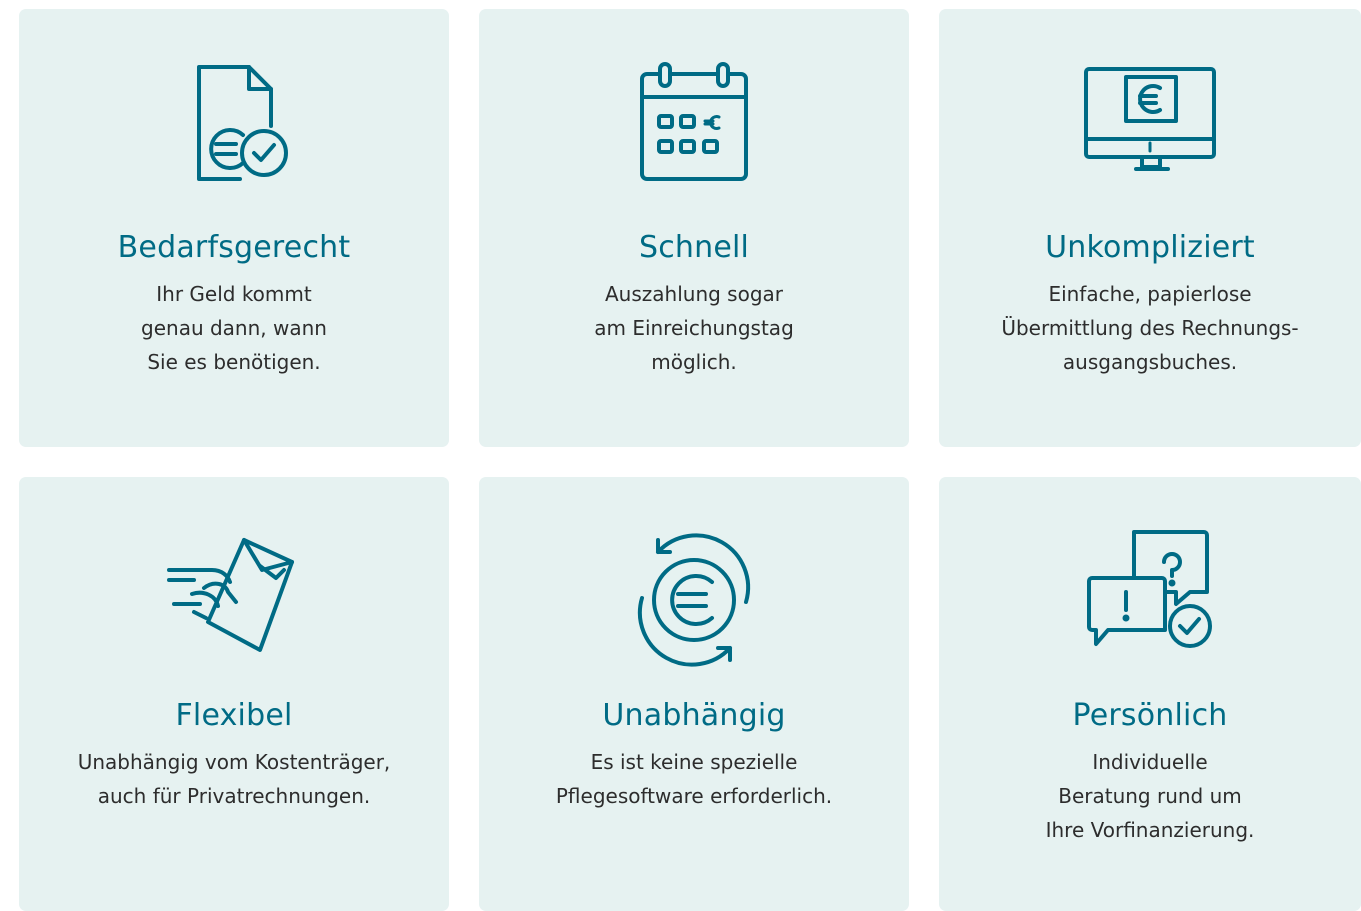 This screenshot has width=1361, height=911. I want to click on card-line: Es ist keine spezielle, so click(694, 762).